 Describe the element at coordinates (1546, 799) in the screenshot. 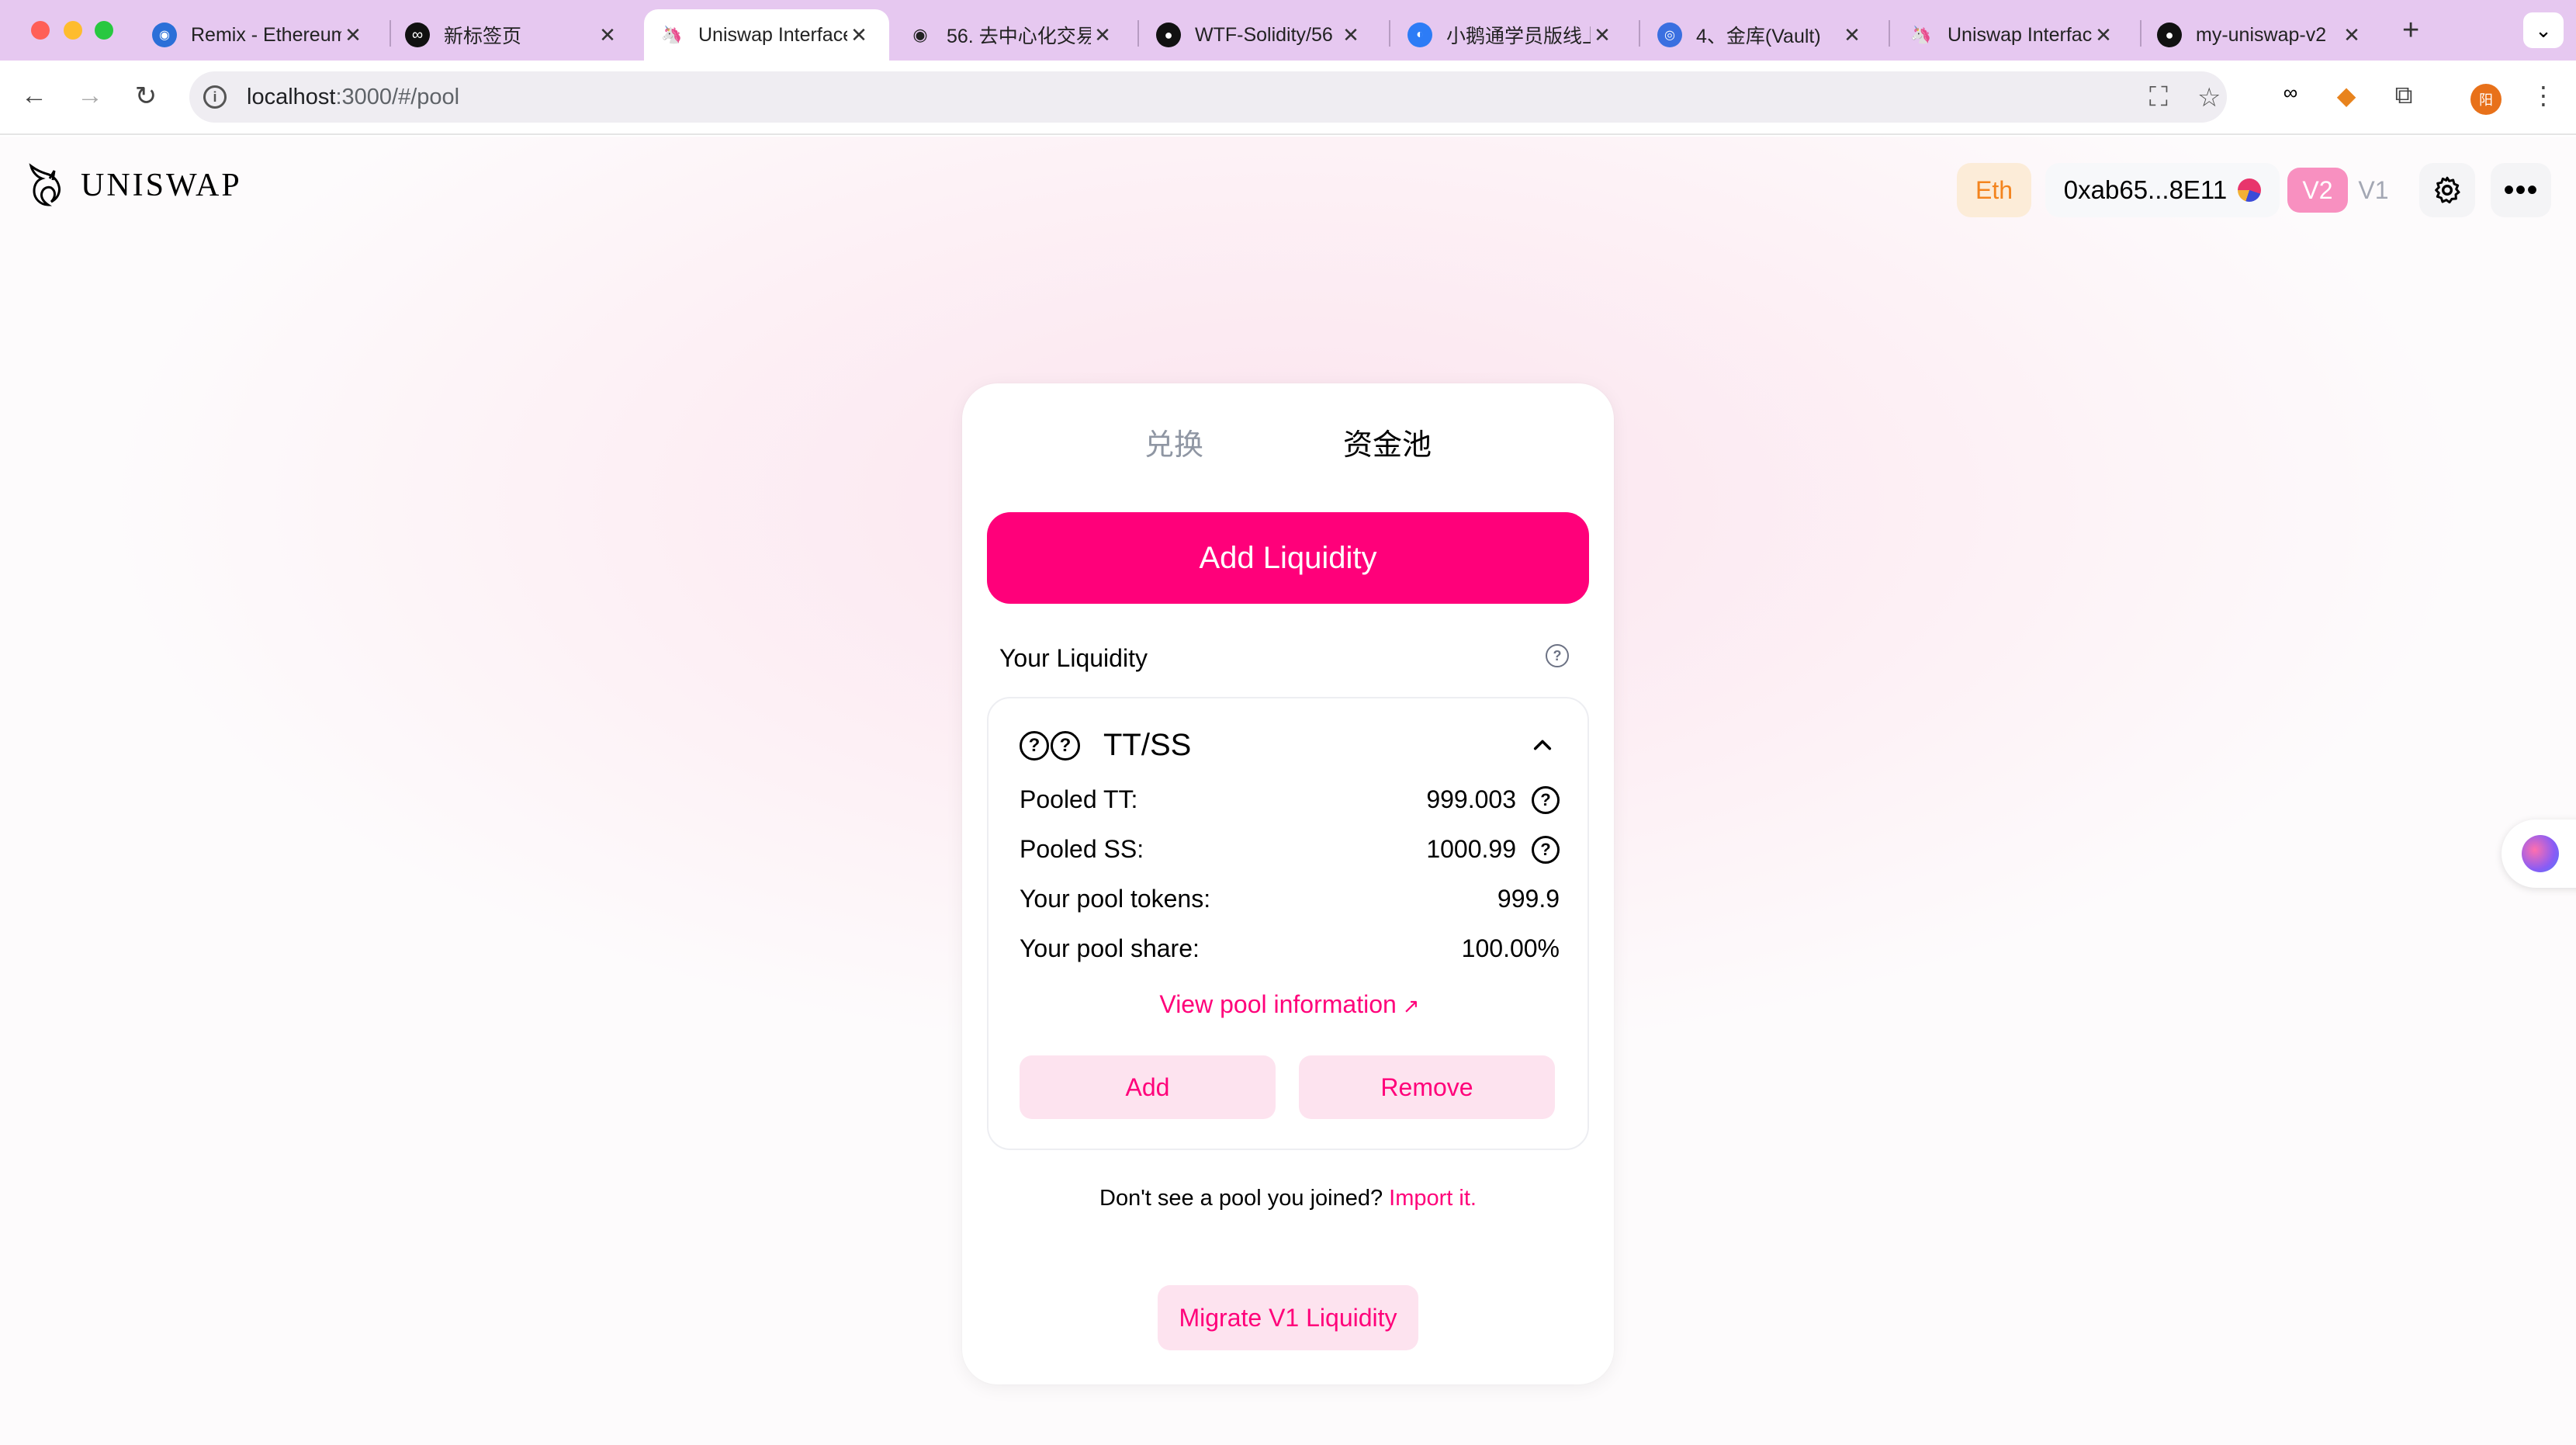

I see `token-tt-help-icon: ?` at that location.